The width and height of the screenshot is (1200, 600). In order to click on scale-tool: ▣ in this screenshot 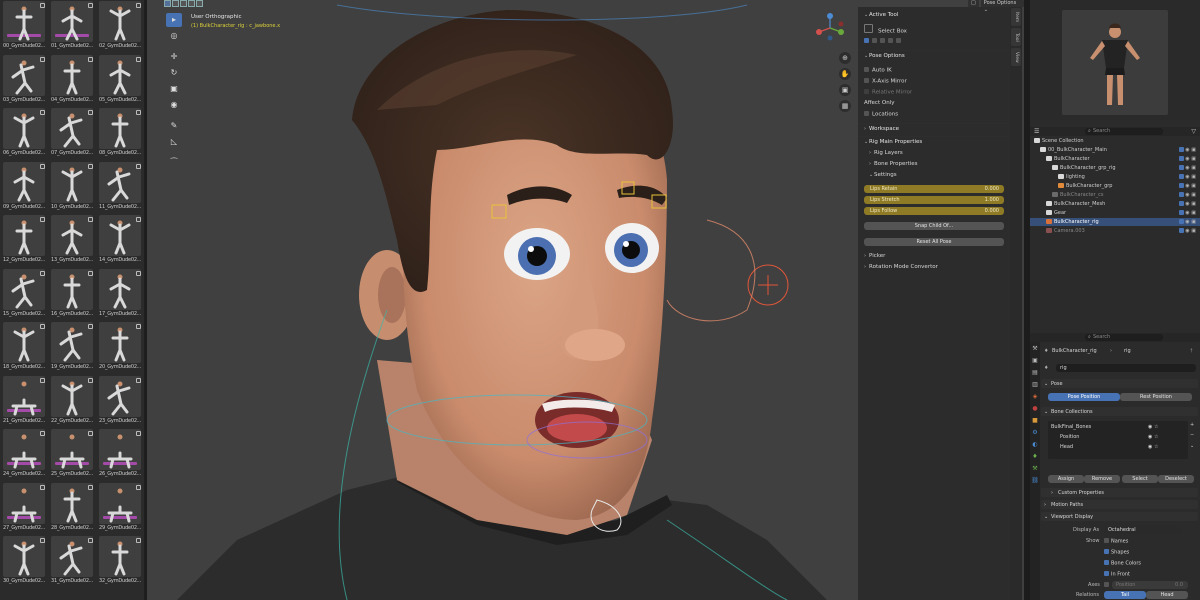, I will do `click(174, 89)`.